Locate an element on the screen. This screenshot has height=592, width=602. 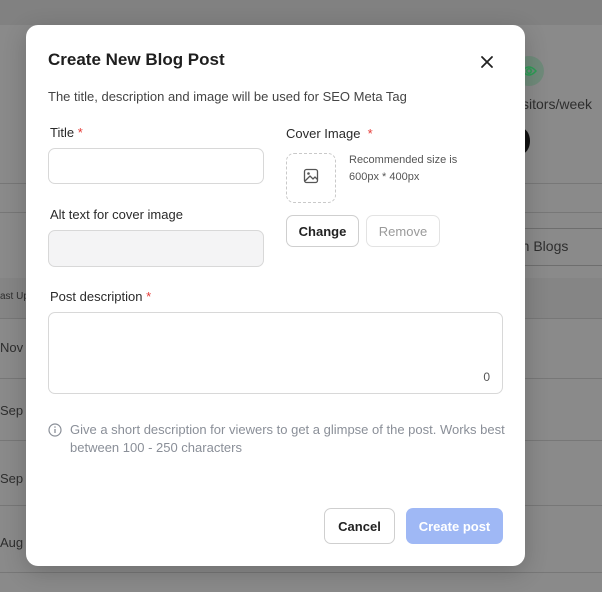
cover-image-hint: Recommended size is 600px * 400px is located at coordinates (403, 168).